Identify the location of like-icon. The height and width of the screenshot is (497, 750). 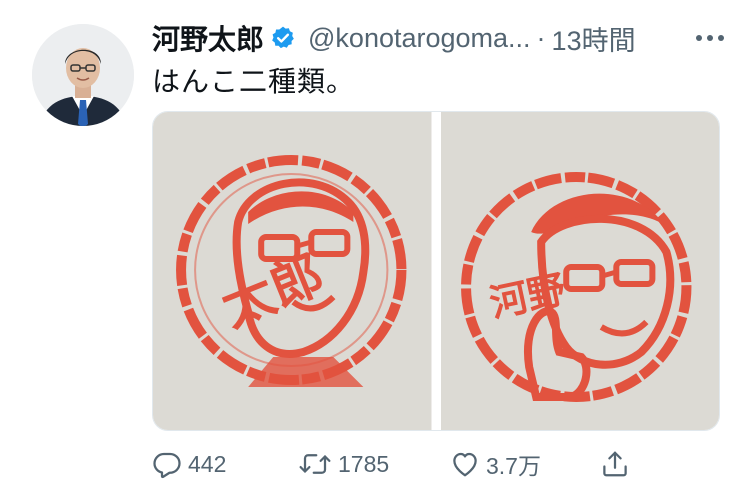
(465, 464).